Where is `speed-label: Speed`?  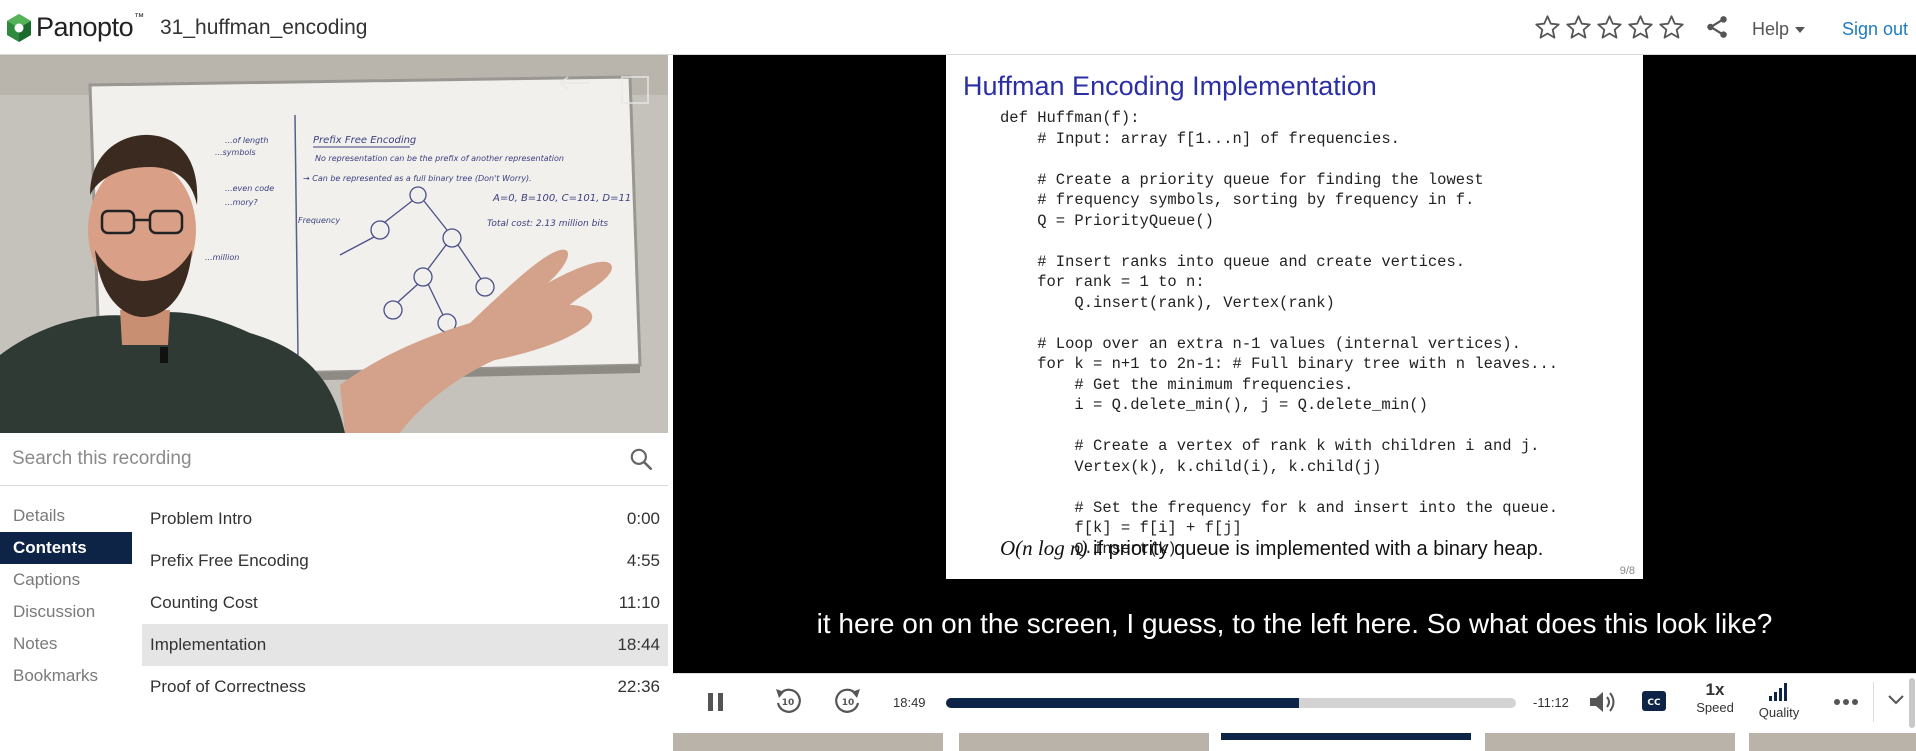
speed-label: Speed is located at coordinates (1715, 707).